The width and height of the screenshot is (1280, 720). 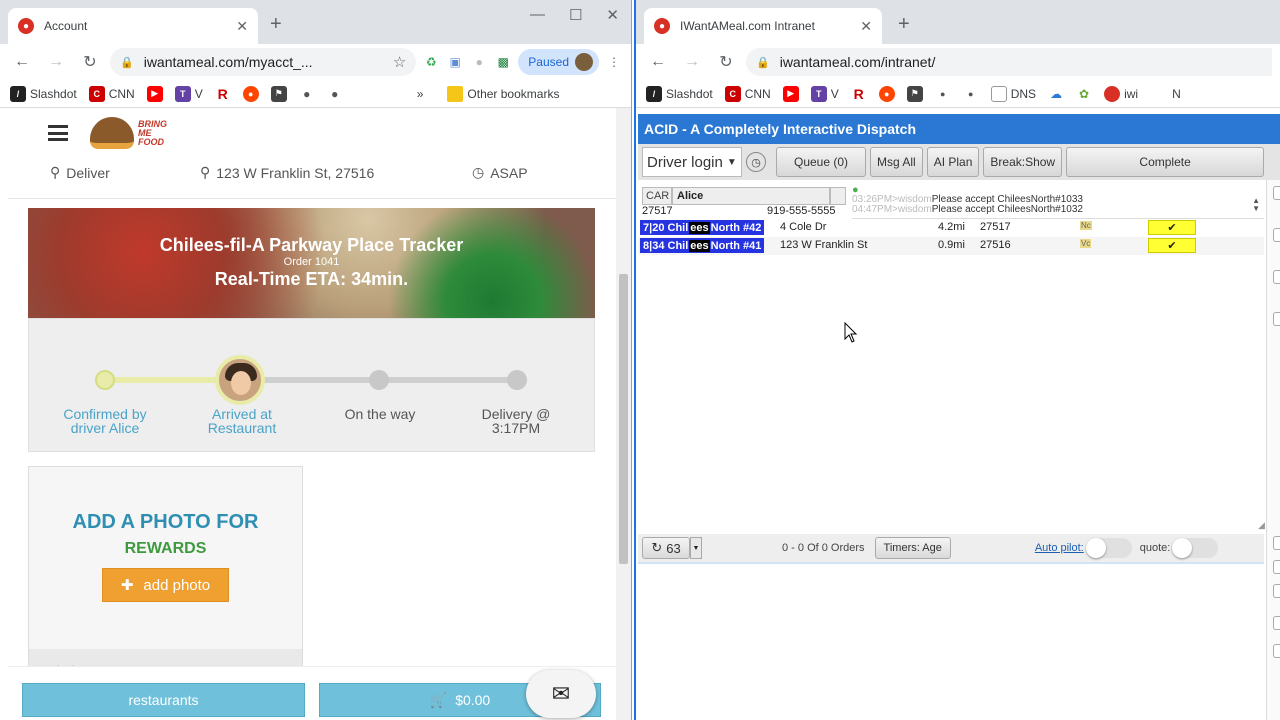 What do you see at coordinates (612, 15) in the screenshot?
I see `close-window-icon: ✕` at bounding box center [612, 15].